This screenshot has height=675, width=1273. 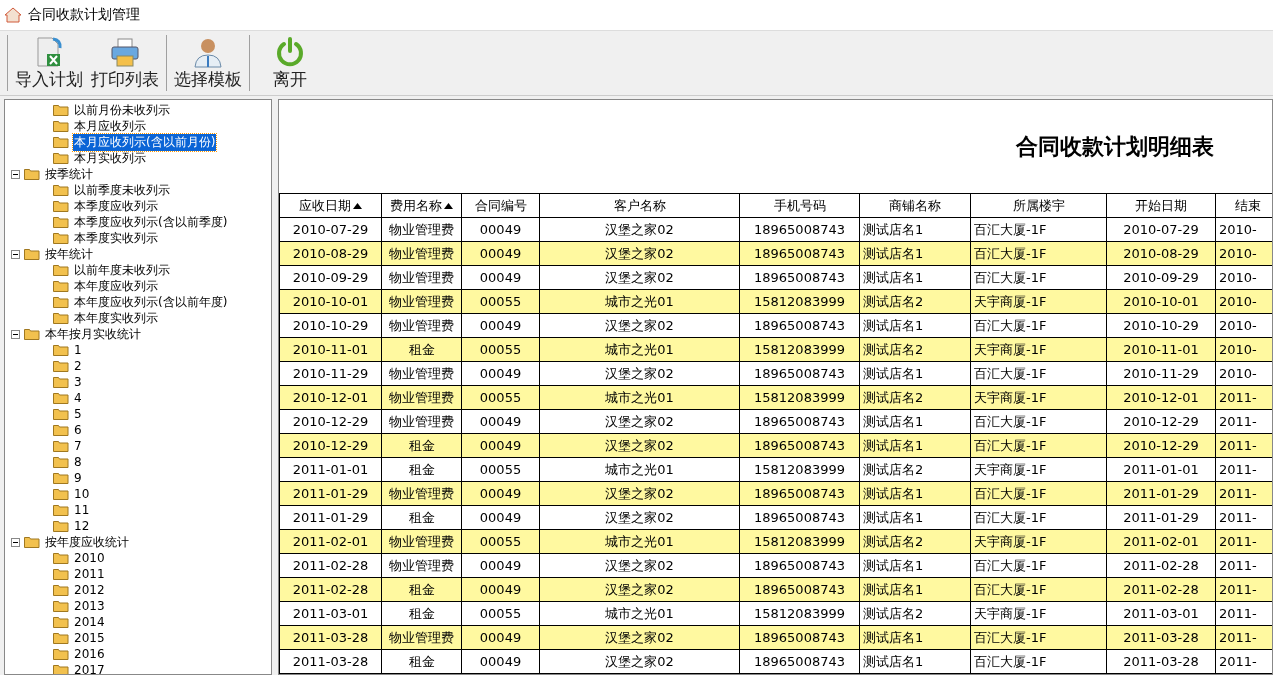 I want to click on tree-node: 2015, so click(x=89, y=638).